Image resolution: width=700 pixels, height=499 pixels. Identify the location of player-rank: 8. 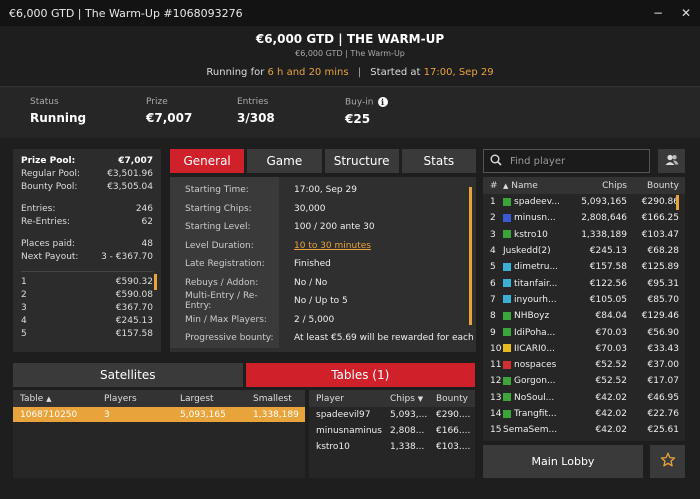
(493, 316).